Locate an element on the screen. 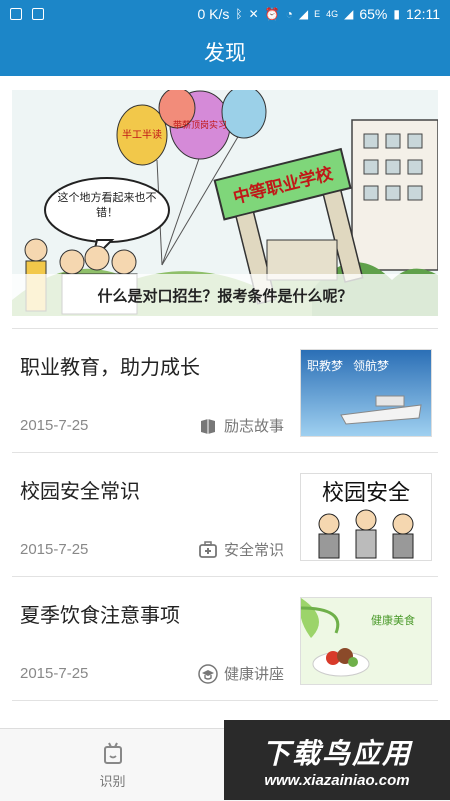 This screenshot has height=801, width=450. status-bar: 0 K/s ᛒ ✕ ⏰ ◔ ◢ E 4G ◢ 65% ▮ 12:11 is located at coordinates (225, 14).